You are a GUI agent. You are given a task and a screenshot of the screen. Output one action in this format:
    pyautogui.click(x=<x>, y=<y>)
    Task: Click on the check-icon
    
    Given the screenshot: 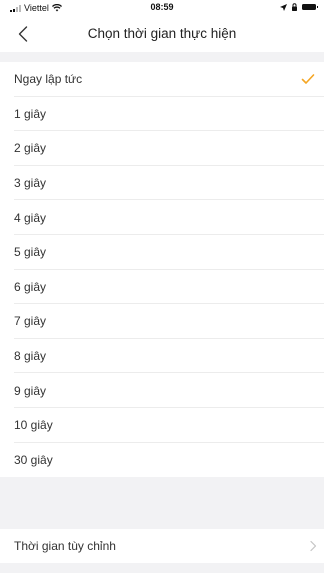 What is the action you would take?
    pyautogui.click(x=308, y=79)
    